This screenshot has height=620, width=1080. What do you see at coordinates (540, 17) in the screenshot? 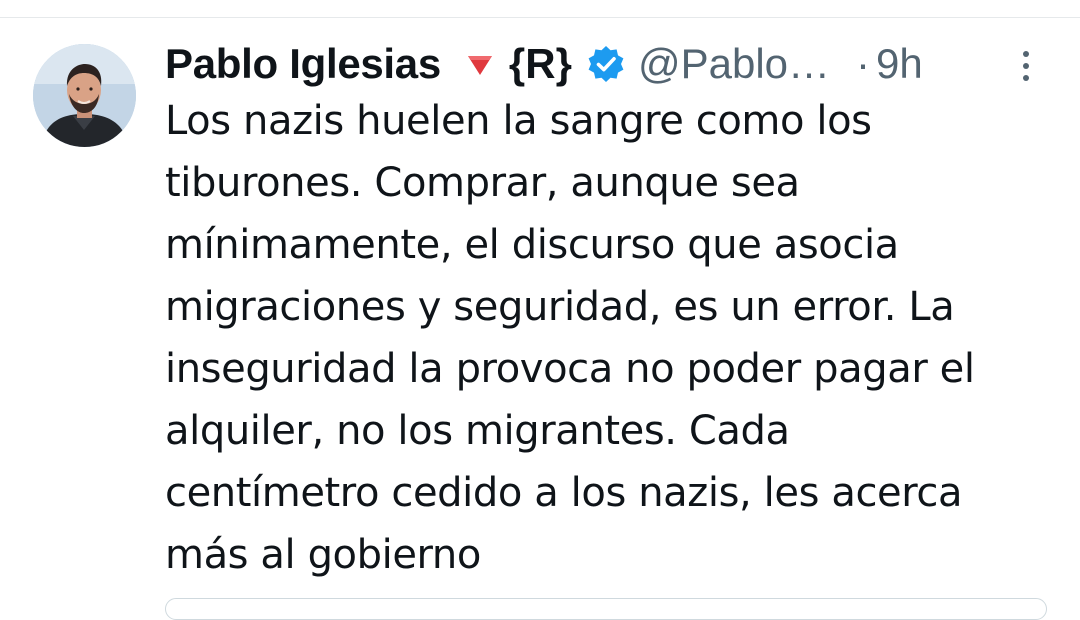
I see `top-divider` at bounding box center [540, 17].